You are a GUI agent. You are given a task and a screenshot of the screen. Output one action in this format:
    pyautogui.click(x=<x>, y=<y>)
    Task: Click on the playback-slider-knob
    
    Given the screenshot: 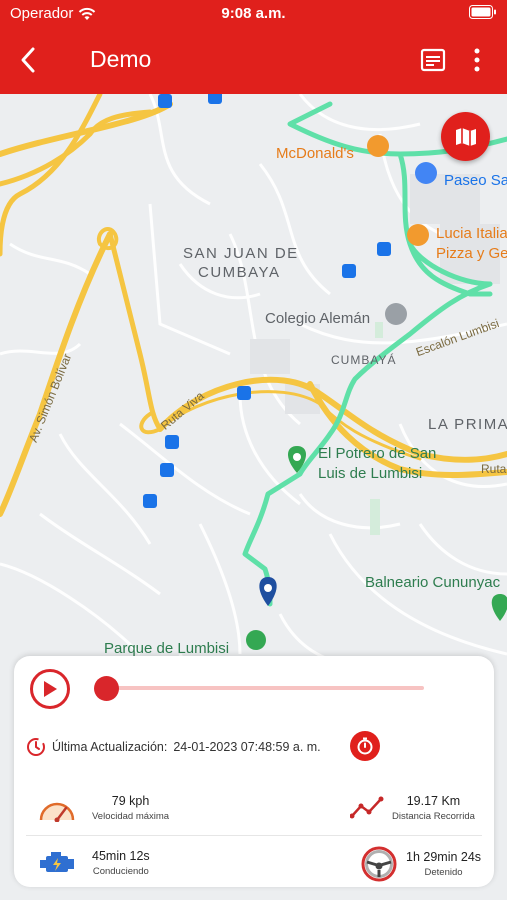 What is the action you would take?
    pyautogui.click(x=106, y=688)
    